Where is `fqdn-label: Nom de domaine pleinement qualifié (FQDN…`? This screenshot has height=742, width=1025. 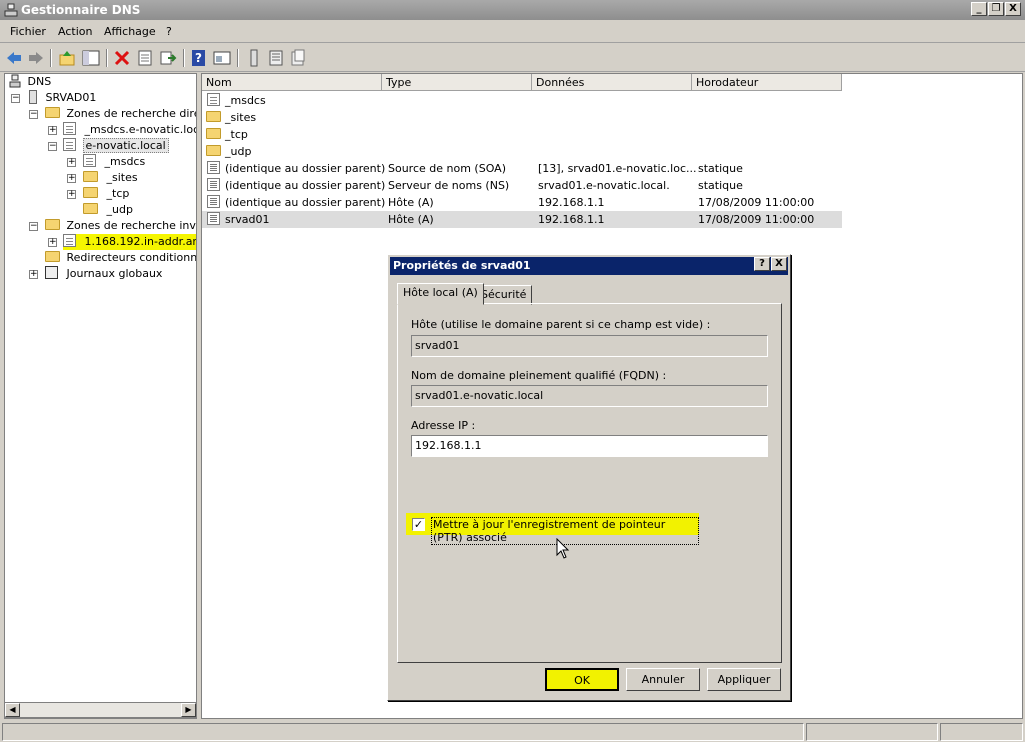 fqdn-label: Nom de domaine pleinement qualifié (FQDN… is located at coordinates (539, 375).